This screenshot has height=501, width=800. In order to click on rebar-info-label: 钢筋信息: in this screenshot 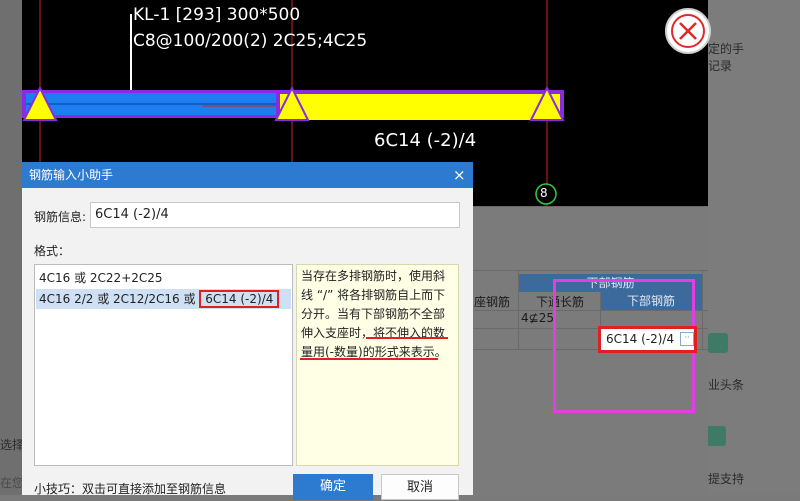, I will do `click(60, 217)`.